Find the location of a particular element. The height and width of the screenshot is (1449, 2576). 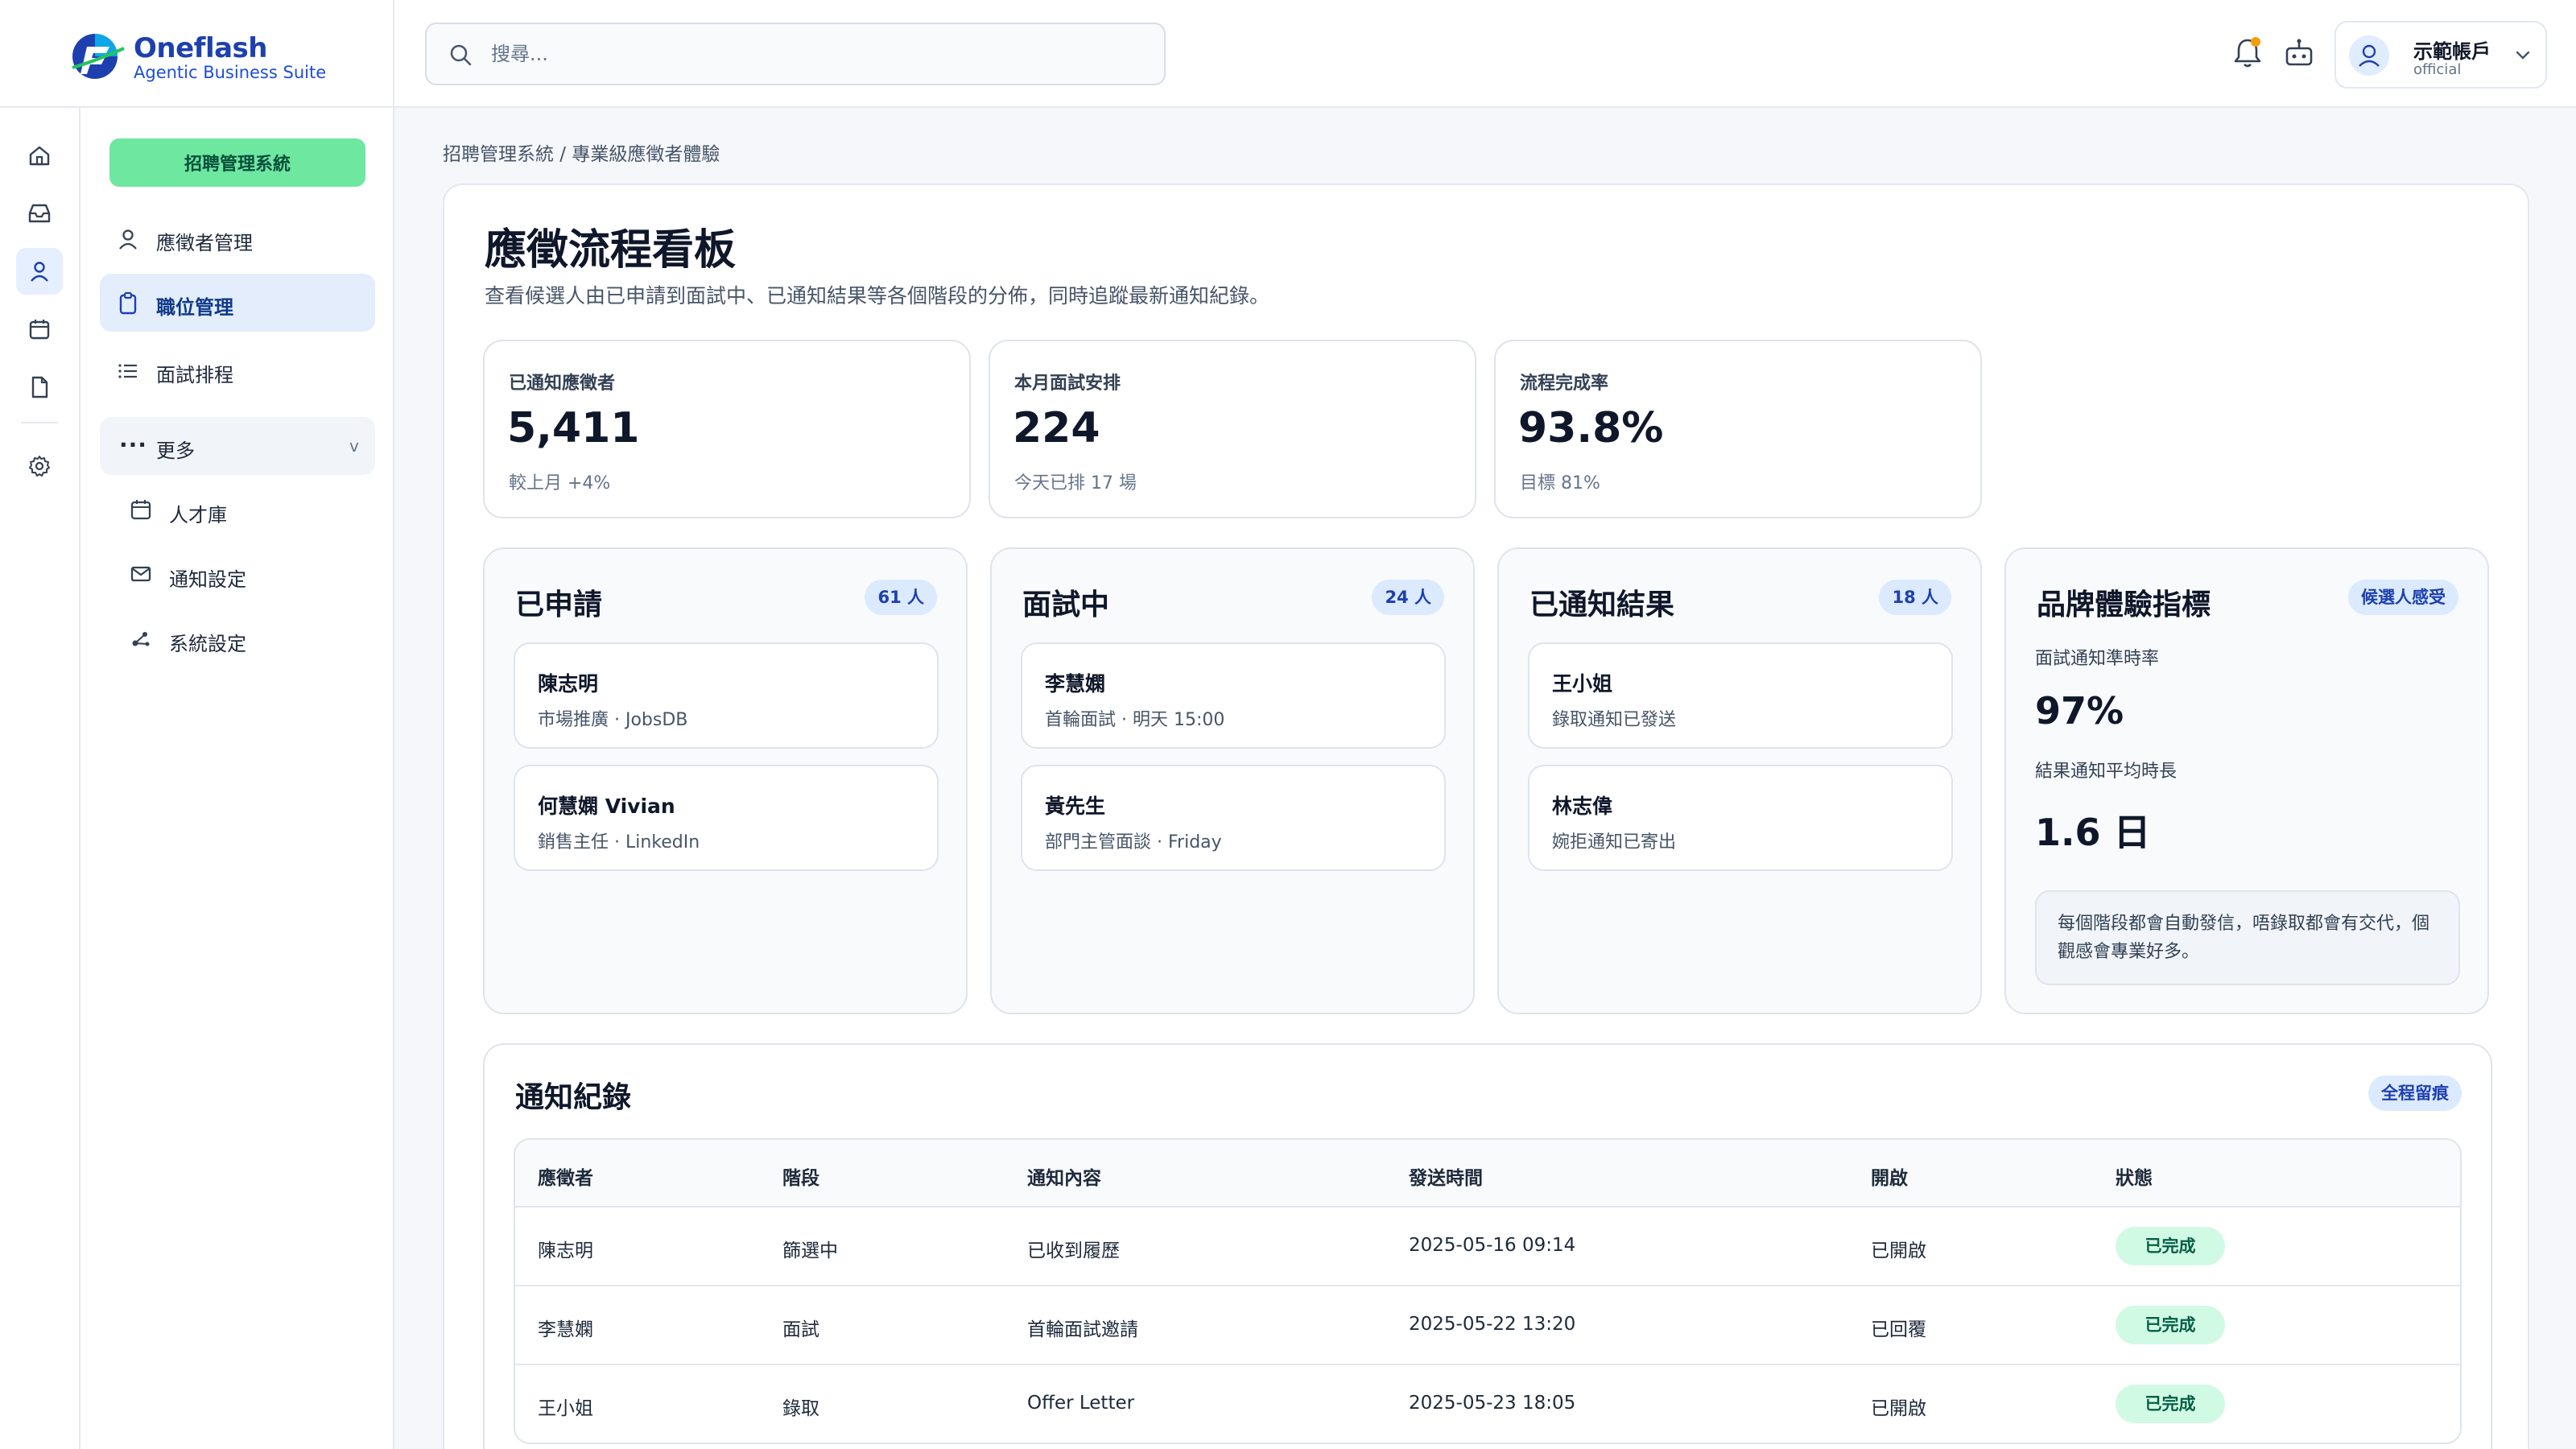

list-icon is located at coordinates (127, 371).